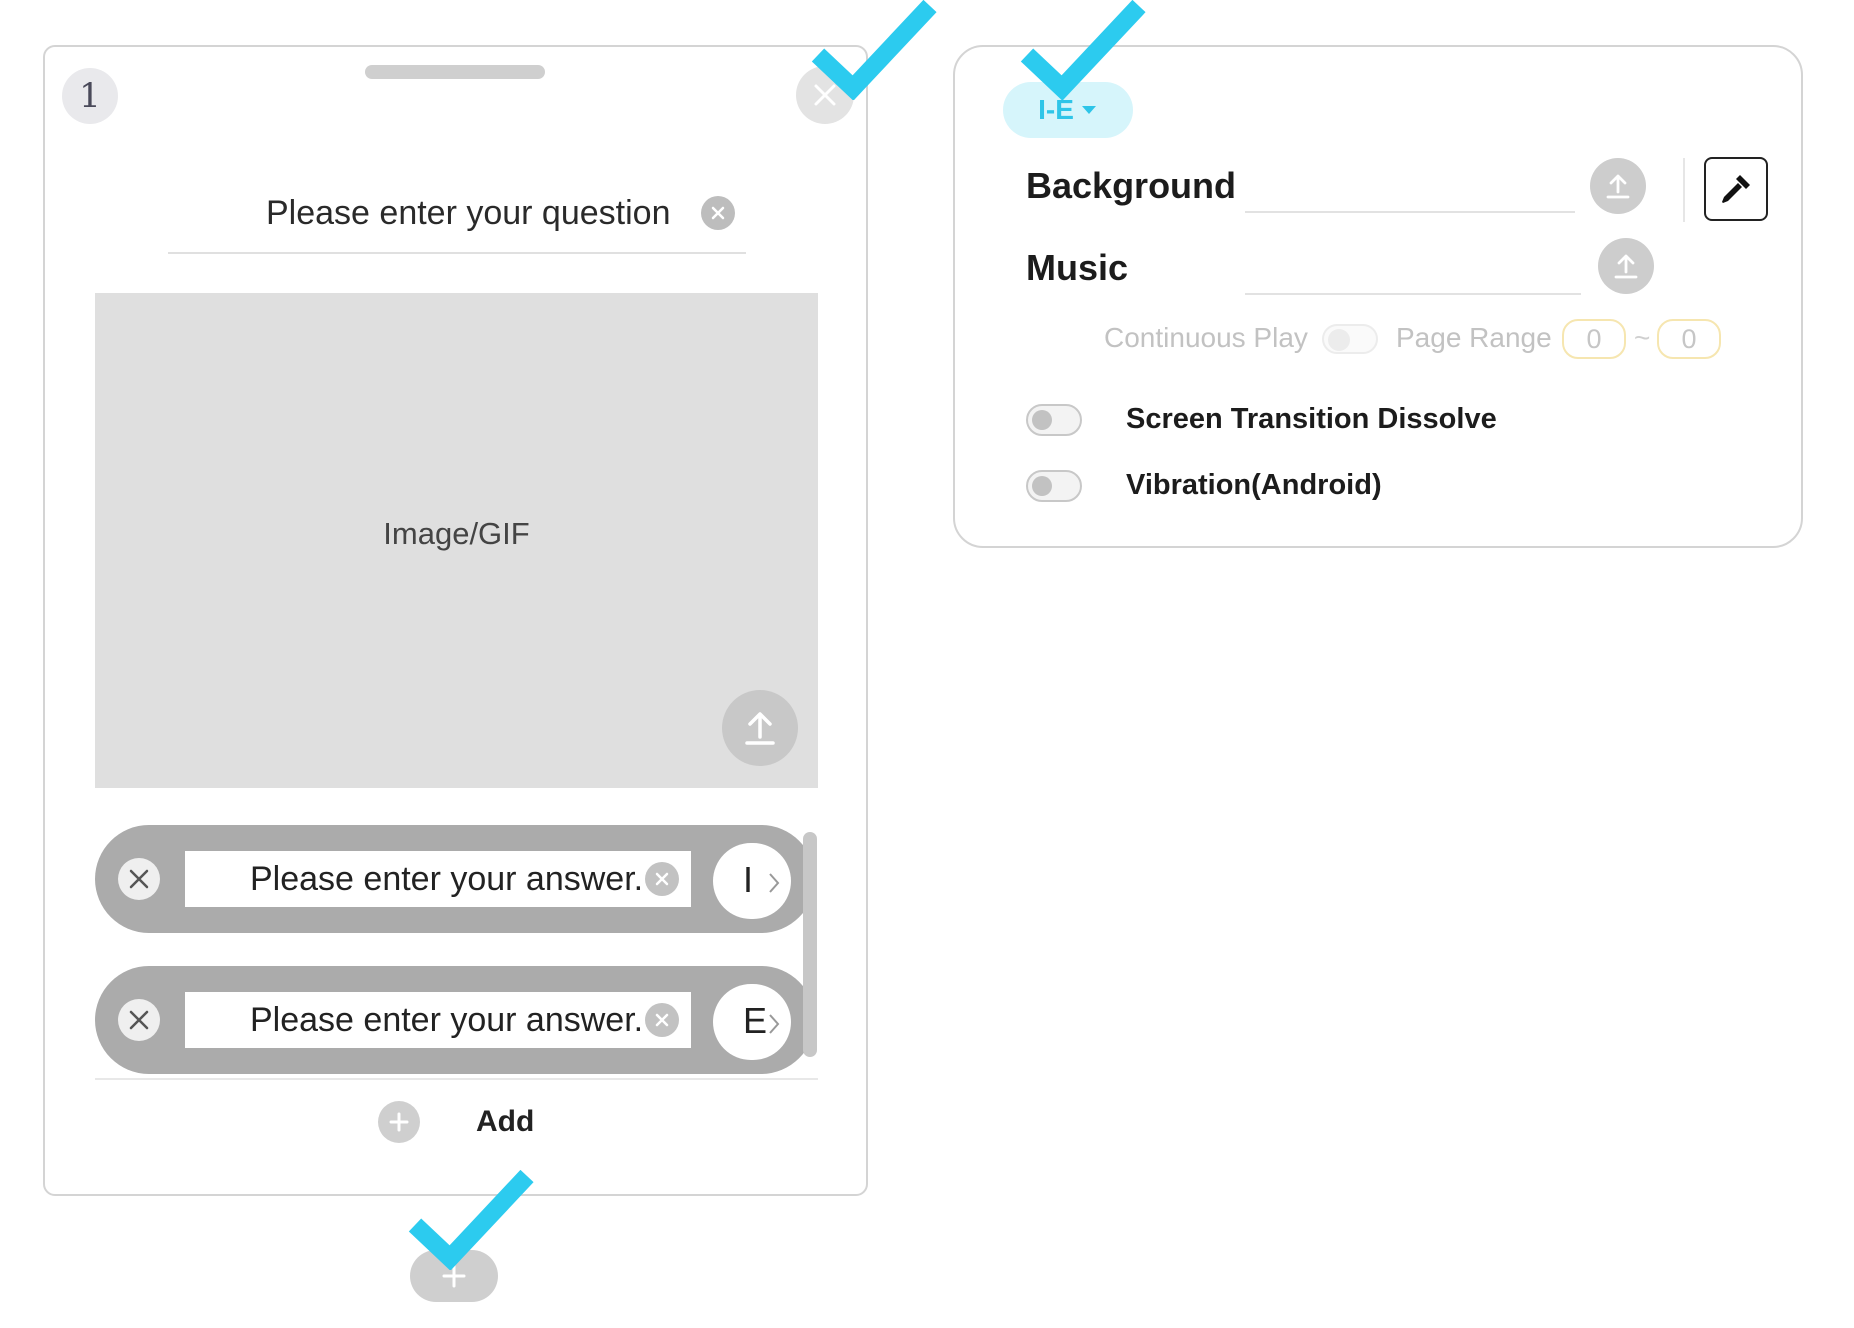  What do you see at coordinates (455, 72) in the screenshot?
I see `drag-handle` at bounding box center [455, 72].